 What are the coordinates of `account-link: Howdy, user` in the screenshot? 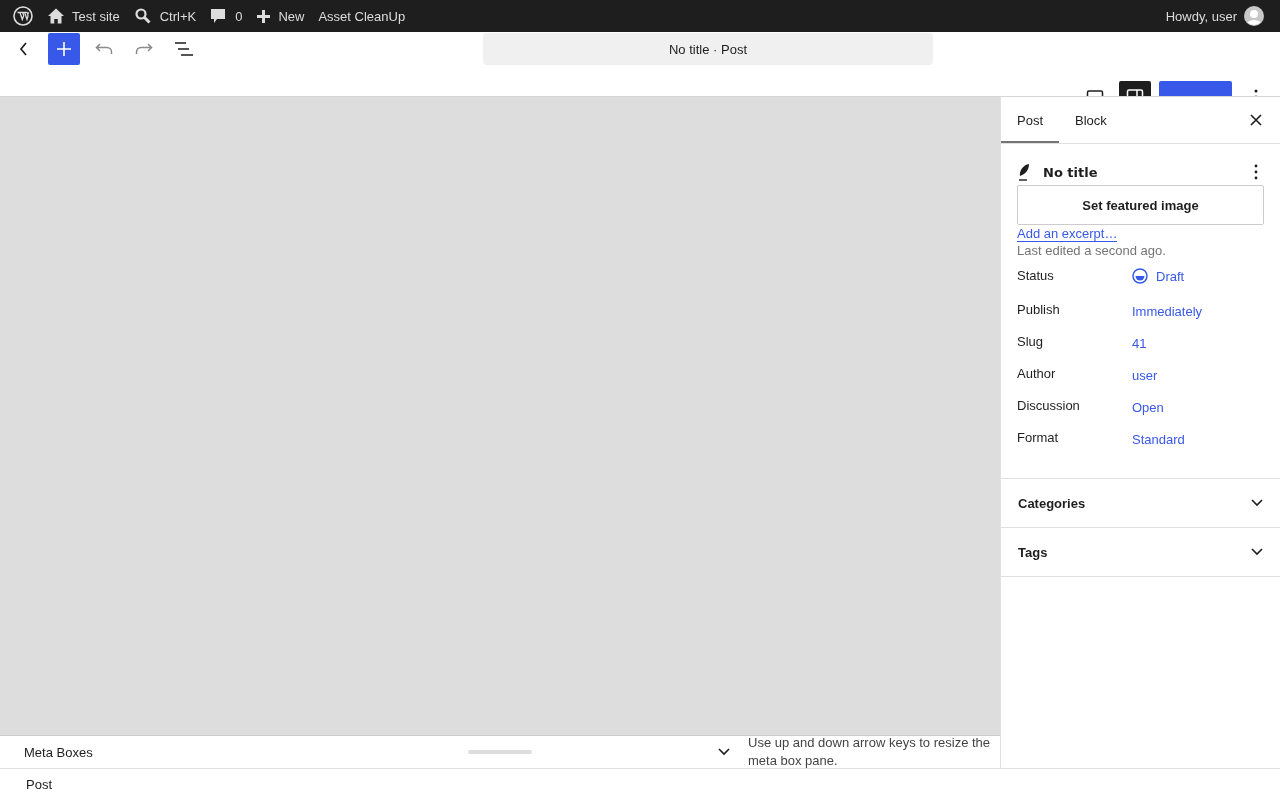 It's located at (1214, 16).